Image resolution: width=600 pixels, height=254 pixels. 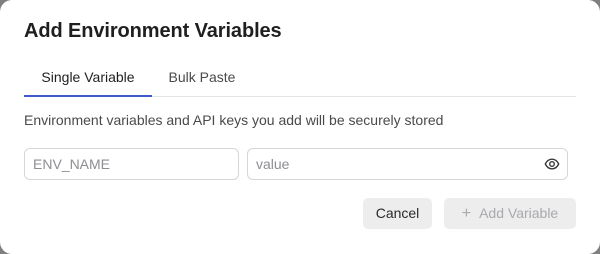 What do you see at coordinates (88, 79) in the screenshot?
I see `tab-single-variable: Single Variable` at bounding box center [88, 79].